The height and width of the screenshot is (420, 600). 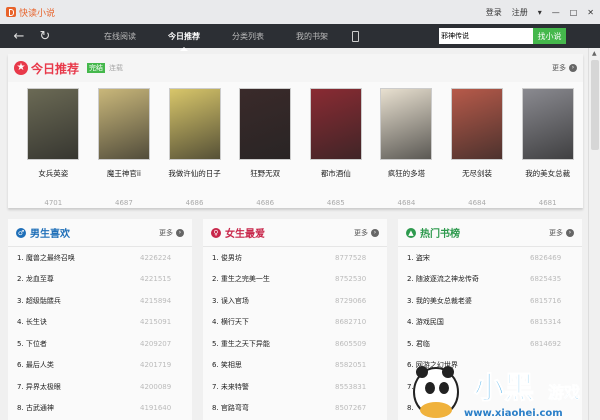 What do you see at coordinates (100, 301) in the screenshot?
I see `list-item: 3. 超级骷髅兵 4215894` at bounding box center [100, 301].